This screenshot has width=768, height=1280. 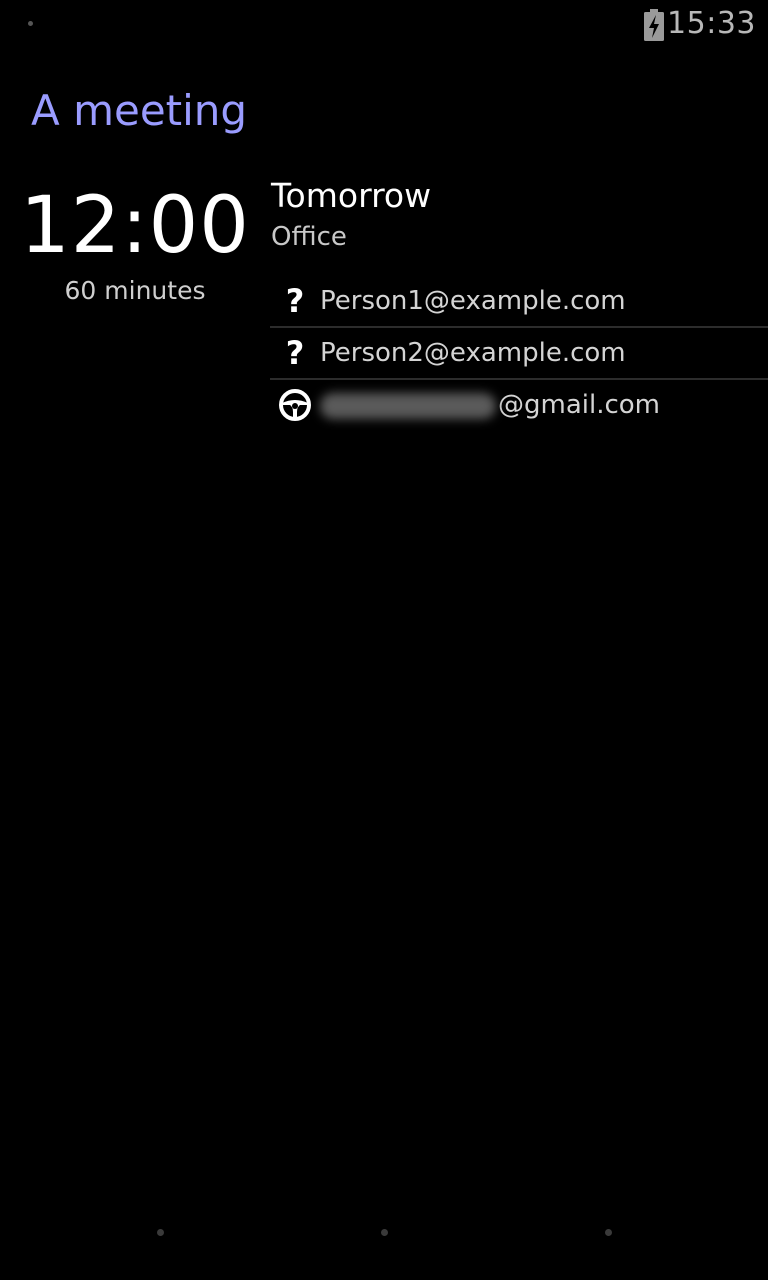 I want to click on start-time: 12:00, so click(x=135, y=226).